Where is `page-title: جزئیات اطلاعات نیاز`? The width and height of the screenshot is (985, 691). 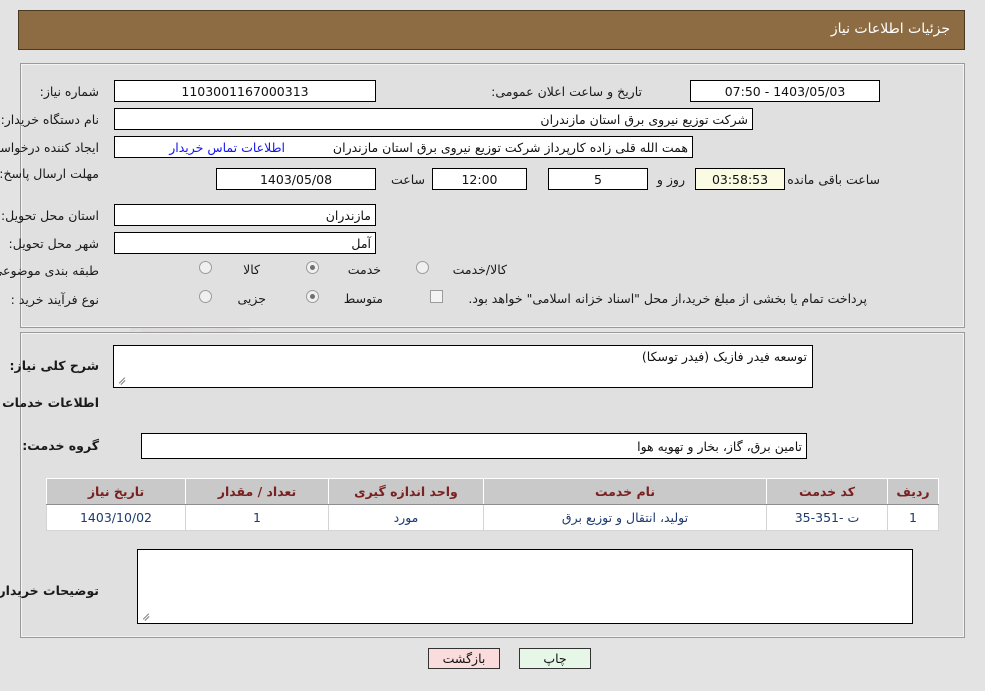 page-title: جزئیات اطلاعات نیاز is located at coordinates (890, 29).